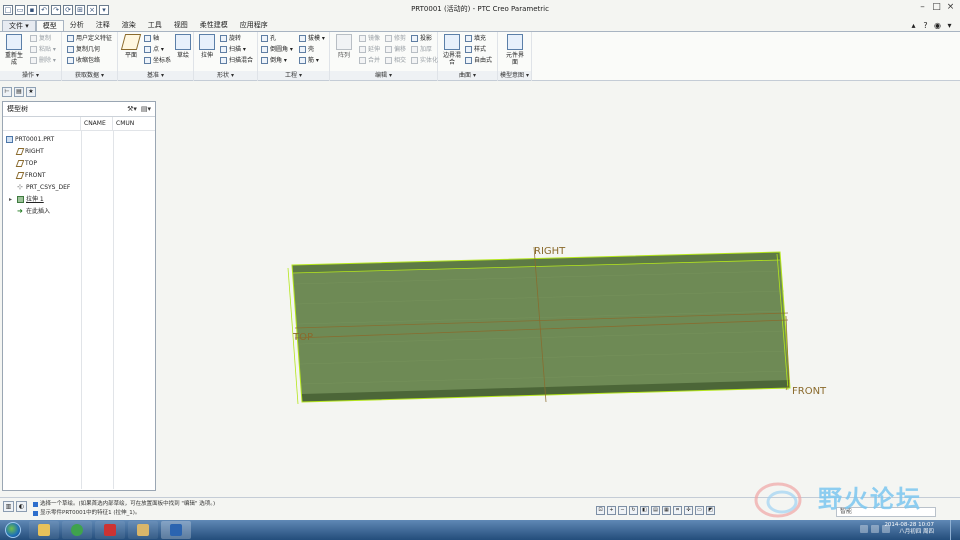 Image resolution: width=960 pixels, height=540 pixels. What do you see at coordinates (30, 139) in the screenshot?
I see `tree-node-part: PRT0001.PRT` at bounding box center [30, 139].